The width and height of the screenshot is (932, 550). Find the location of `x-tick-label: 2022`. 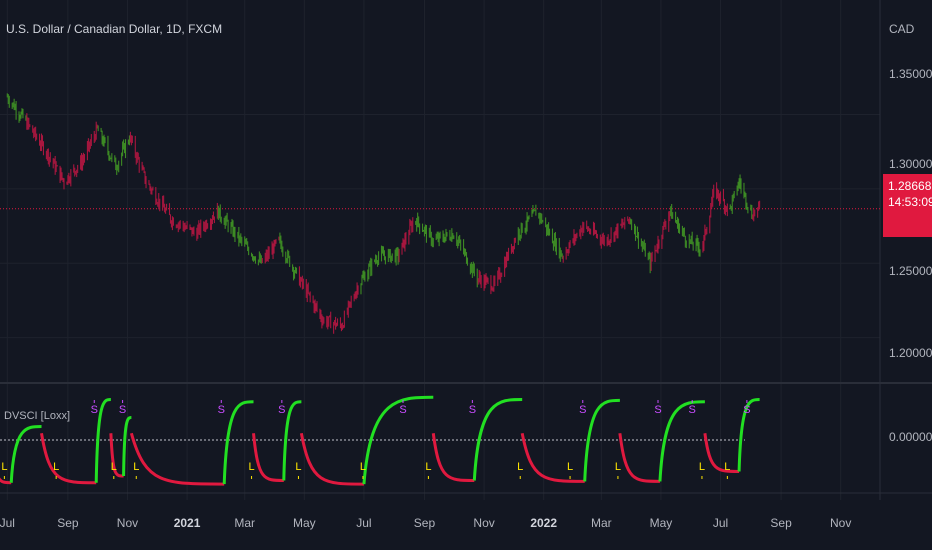

x-tick-label: 2022 is located at coordinates (544, 523).